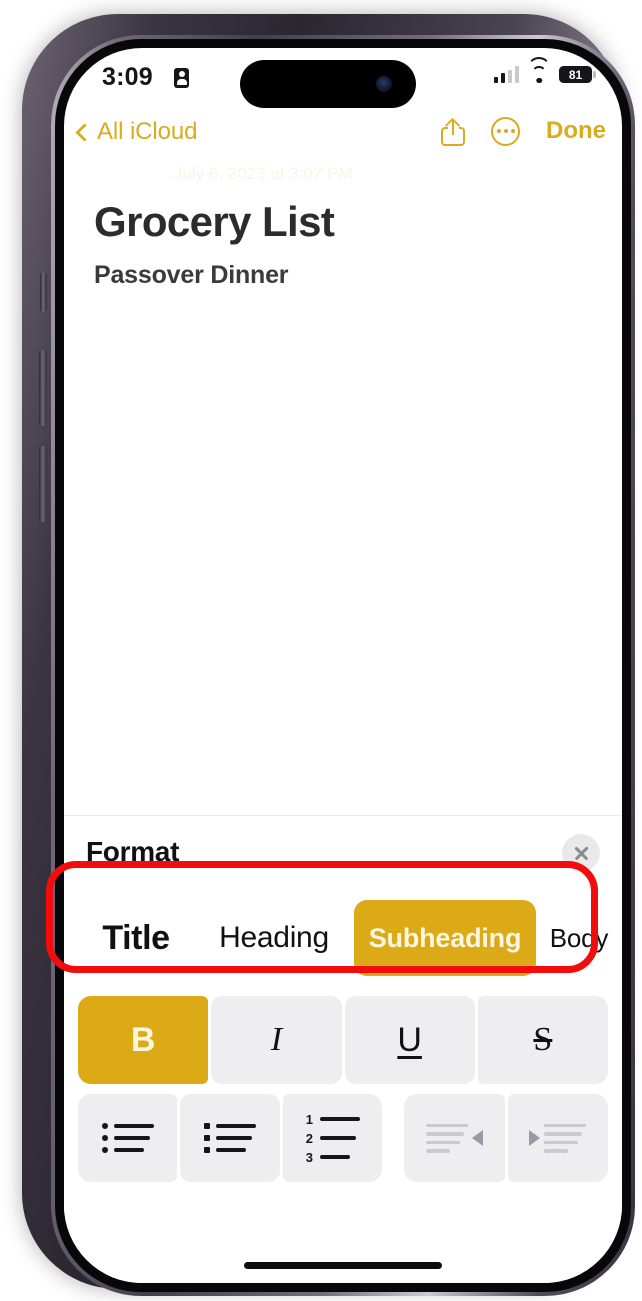 Image resolution: width=642 pixels, height=1301 pixels. Describe the element at coordinates (523, 131) in the screenshot. I see `nav-actions: Done` at that location.